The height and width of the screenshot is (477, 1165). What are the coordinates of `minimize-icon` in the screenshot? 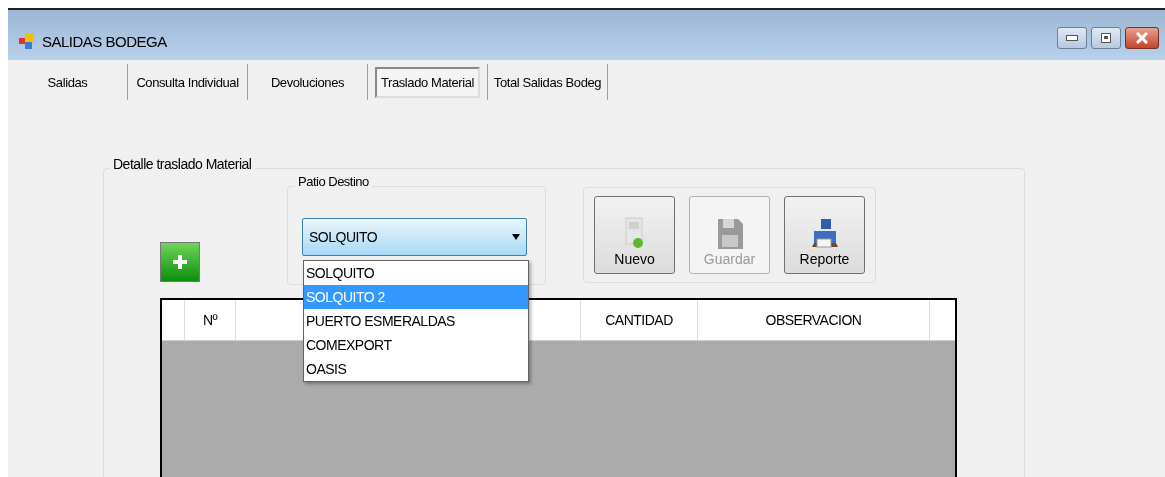 It's located at (1072, 38).